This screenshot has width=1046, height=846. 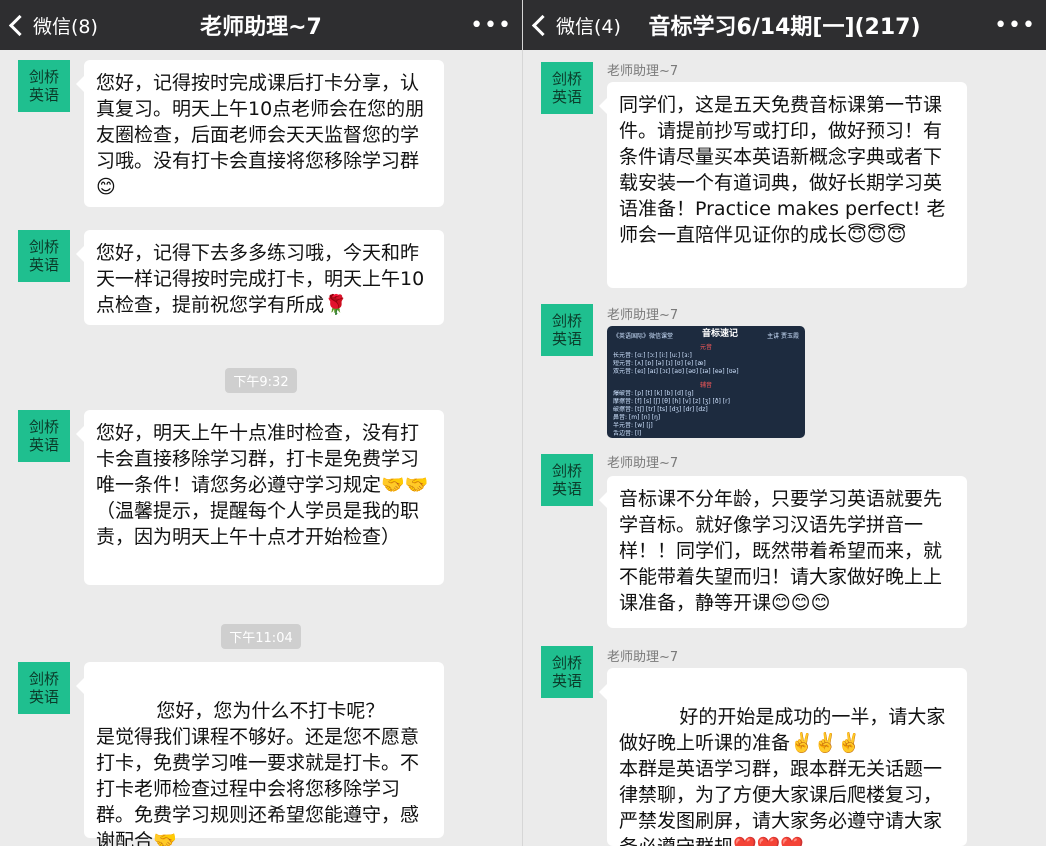 What do you see at coordinates (652, 355) in the screenshot?
I see `image-line: 长元音: [ɑː] [ɔː] [iː] [uː] [ɜː]` at bounding box center [652, 355].